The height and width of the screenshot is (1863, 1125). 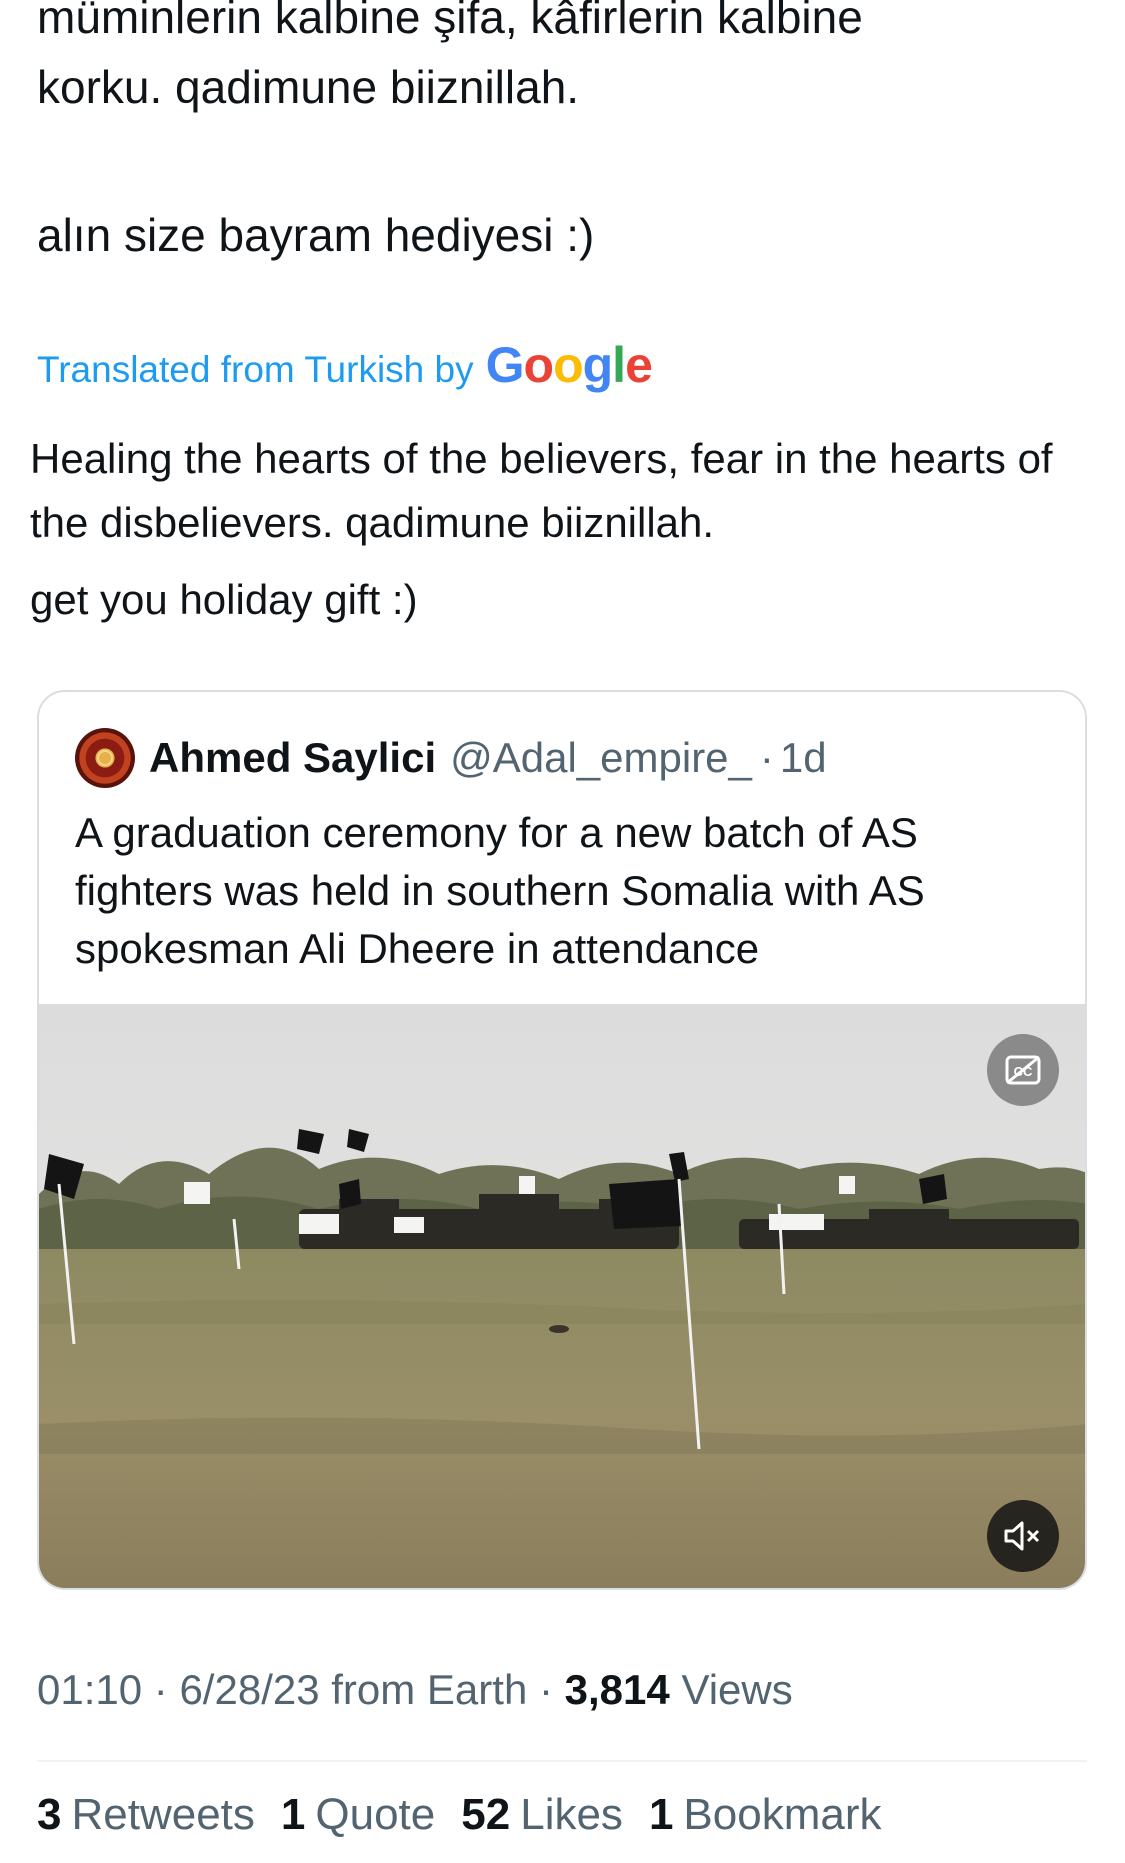 I want to click on captions-glyph: CC, so click(x=1023, y=1070).